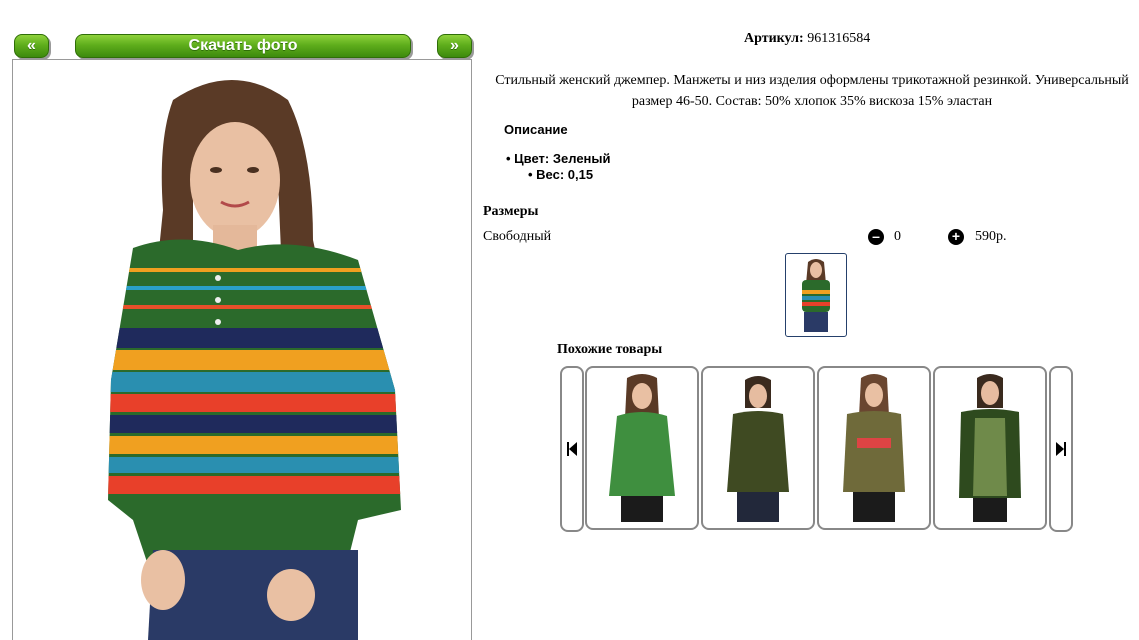  I want to click on prop-weight: Вес: 0,15, so click(558, 175).